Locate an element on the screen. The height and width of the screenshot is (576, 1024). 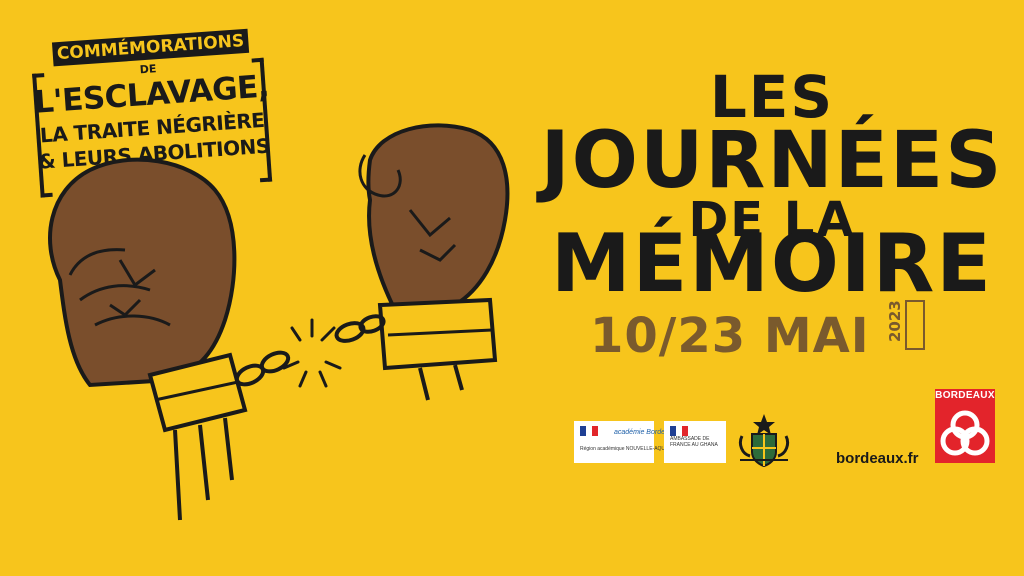
ambassade-name: AMBASSADE DE FRANCE AU GHANA is located at coordinates (694, 442).